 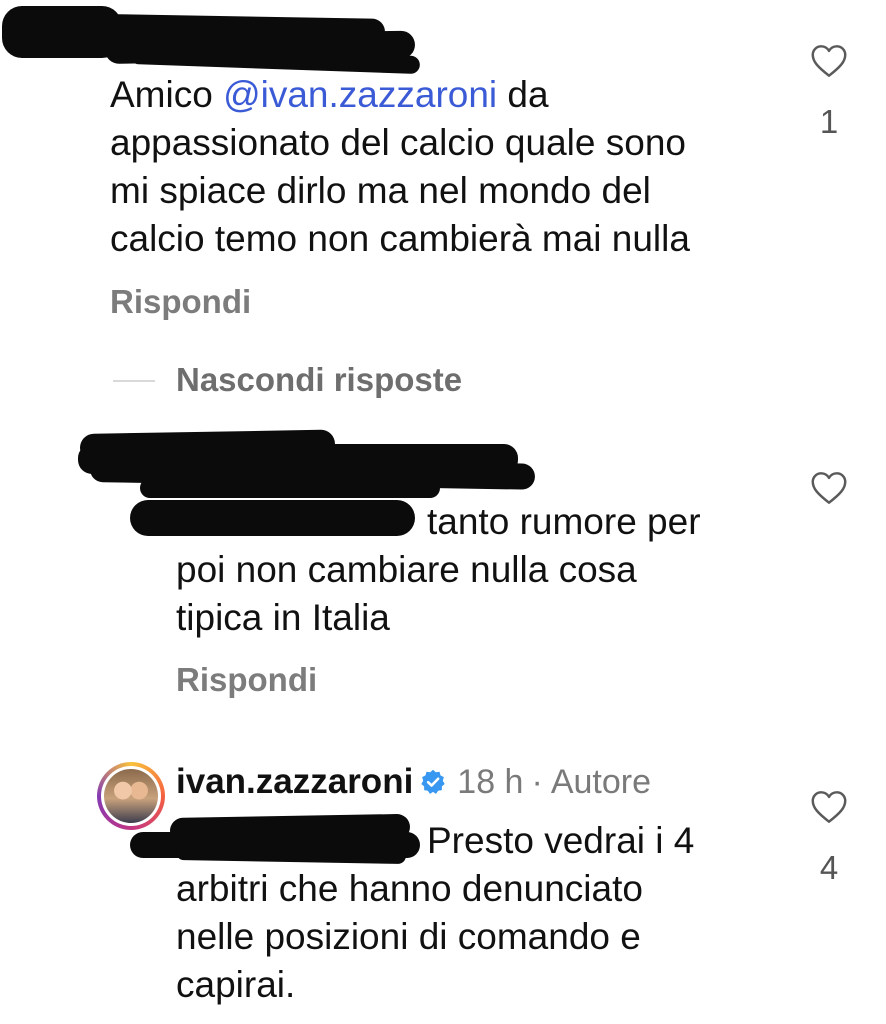 What do you see at coordinates (167, 94) in the screenshot?
I see `comment-1-text-prefix: Amico` at bounding box center [167, 94].